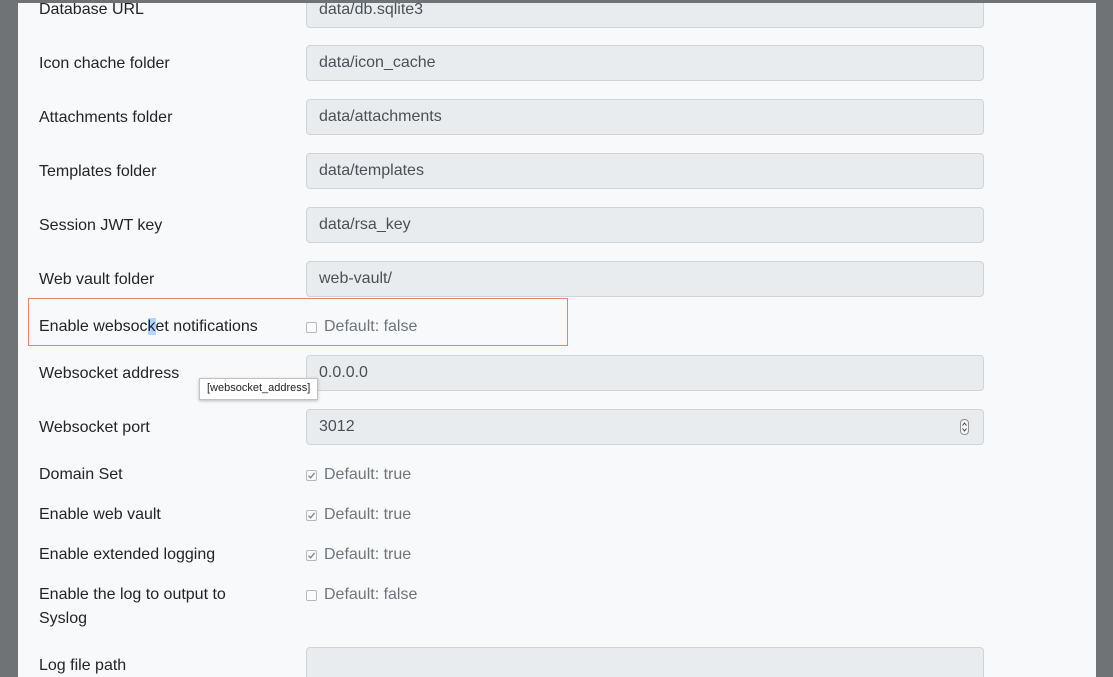 The image size is (1113, 677). Describe the element at coordinates (645, 373) in the screenshot. I see `websocket-address-input: 0.0.0.0` at that location.